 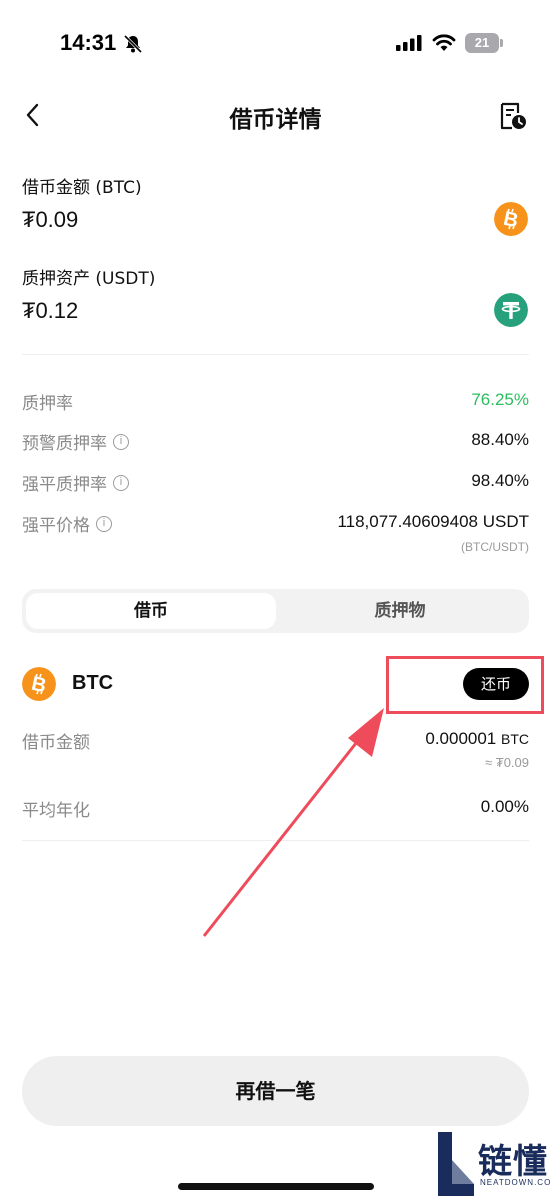 What do you see at coordinates (56, 743) in the screenshot?
I see `loan-amount-label: 借币金额` at bounding box center [56, 743].